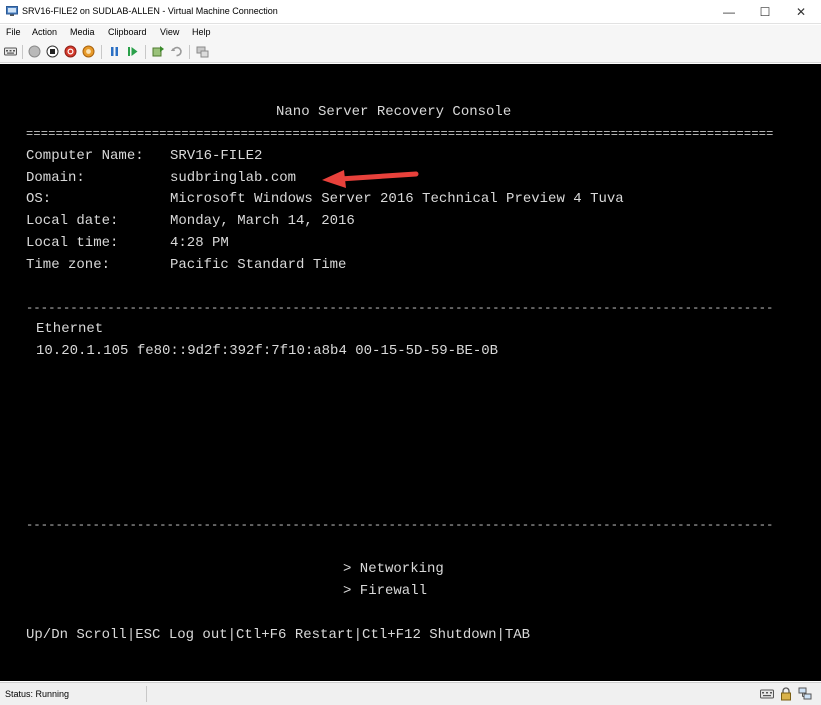 This screenshot has height=705, width=821. What do you see at coordinates (394, 112) in the screenshot?
I see `console-header: Nano Server Recovery Console` at bounding box center [394, 112].